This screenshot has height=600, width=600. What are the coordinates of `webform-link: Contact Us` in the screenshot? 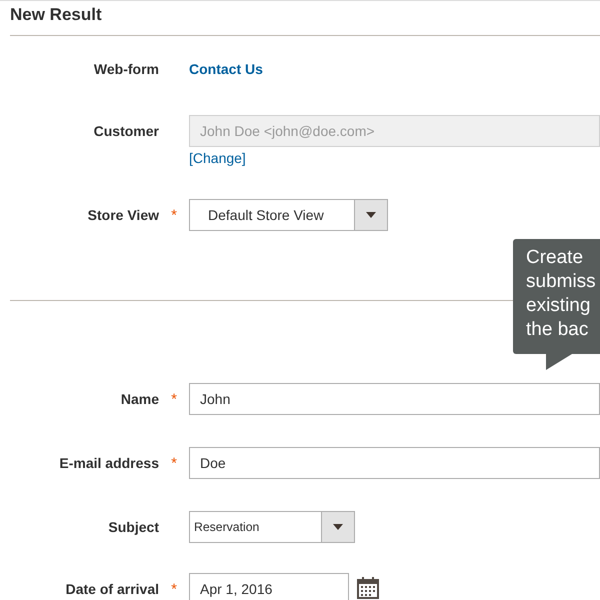 It's located at (226, 69).